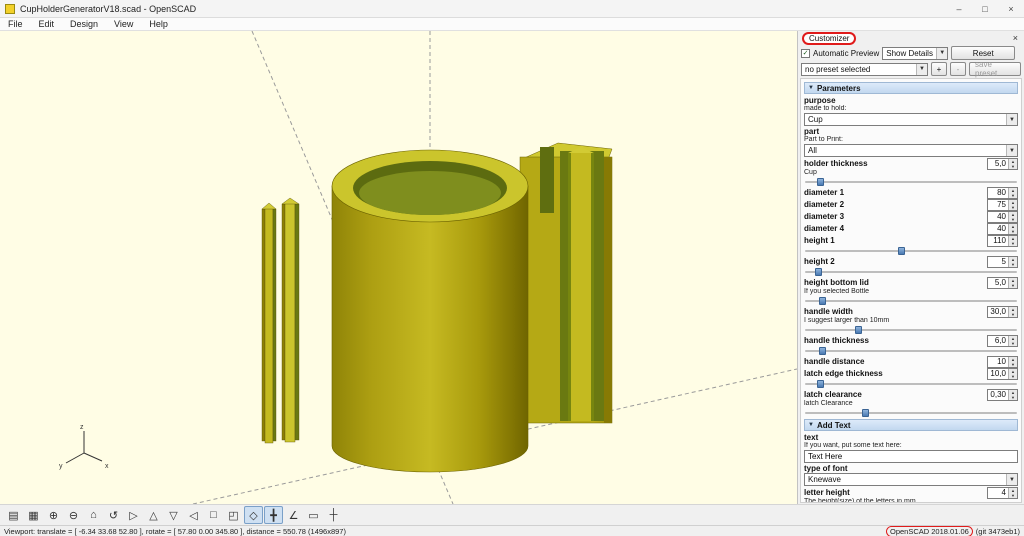 The image size is (1024, 536). Describe the element at coordinates (213, 515) in the screenshot. I see `view-front-icon: □` at that location.